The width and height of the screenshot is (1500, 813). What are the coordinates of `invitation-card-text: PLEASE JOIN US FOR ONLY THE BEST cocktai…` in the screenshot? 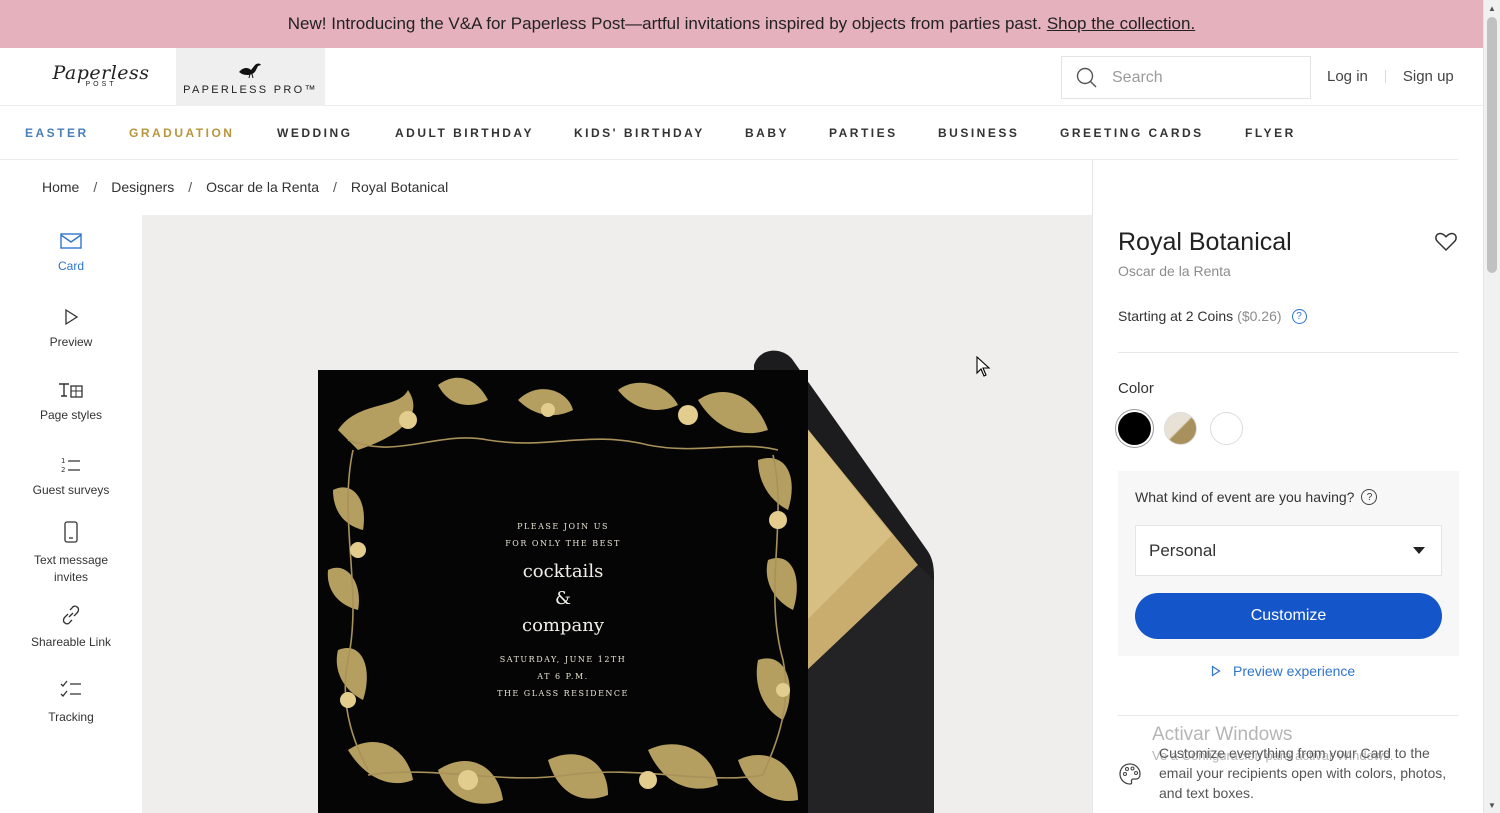 It's located at (563, 610).